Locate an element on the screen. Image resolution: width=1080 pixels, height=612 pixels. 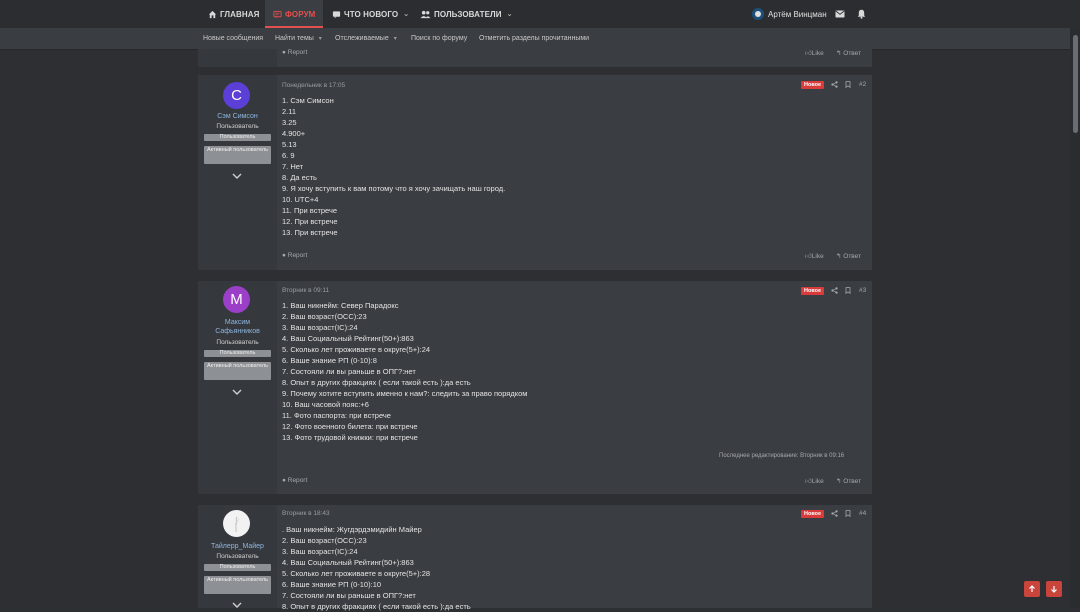
scrollbar-thumb is located at coordinates (1075, 84).